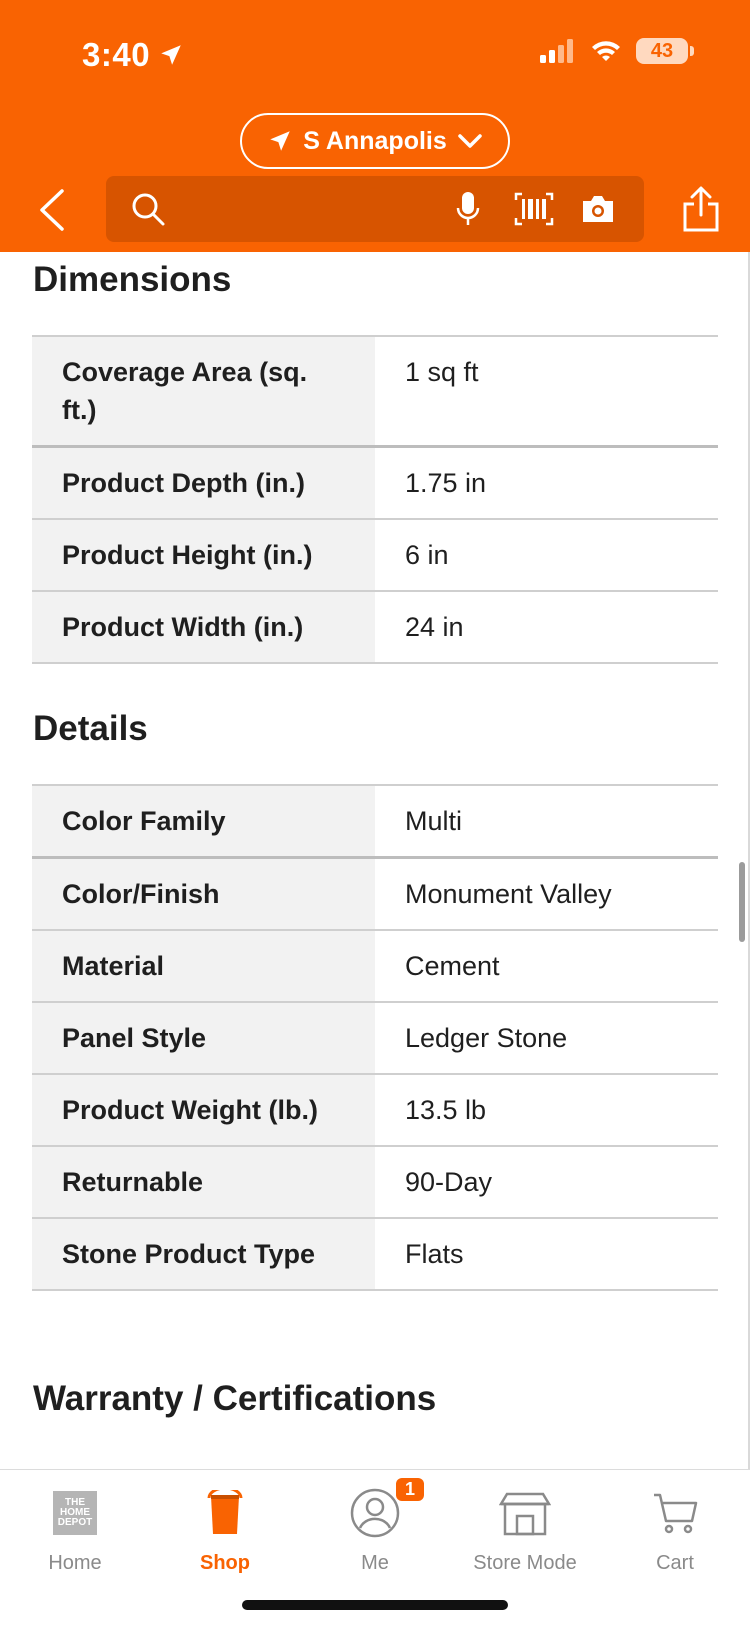  Describe the element at coordinates (452, 966) in the screenshot. I see `spec-value: Cement` at that location.